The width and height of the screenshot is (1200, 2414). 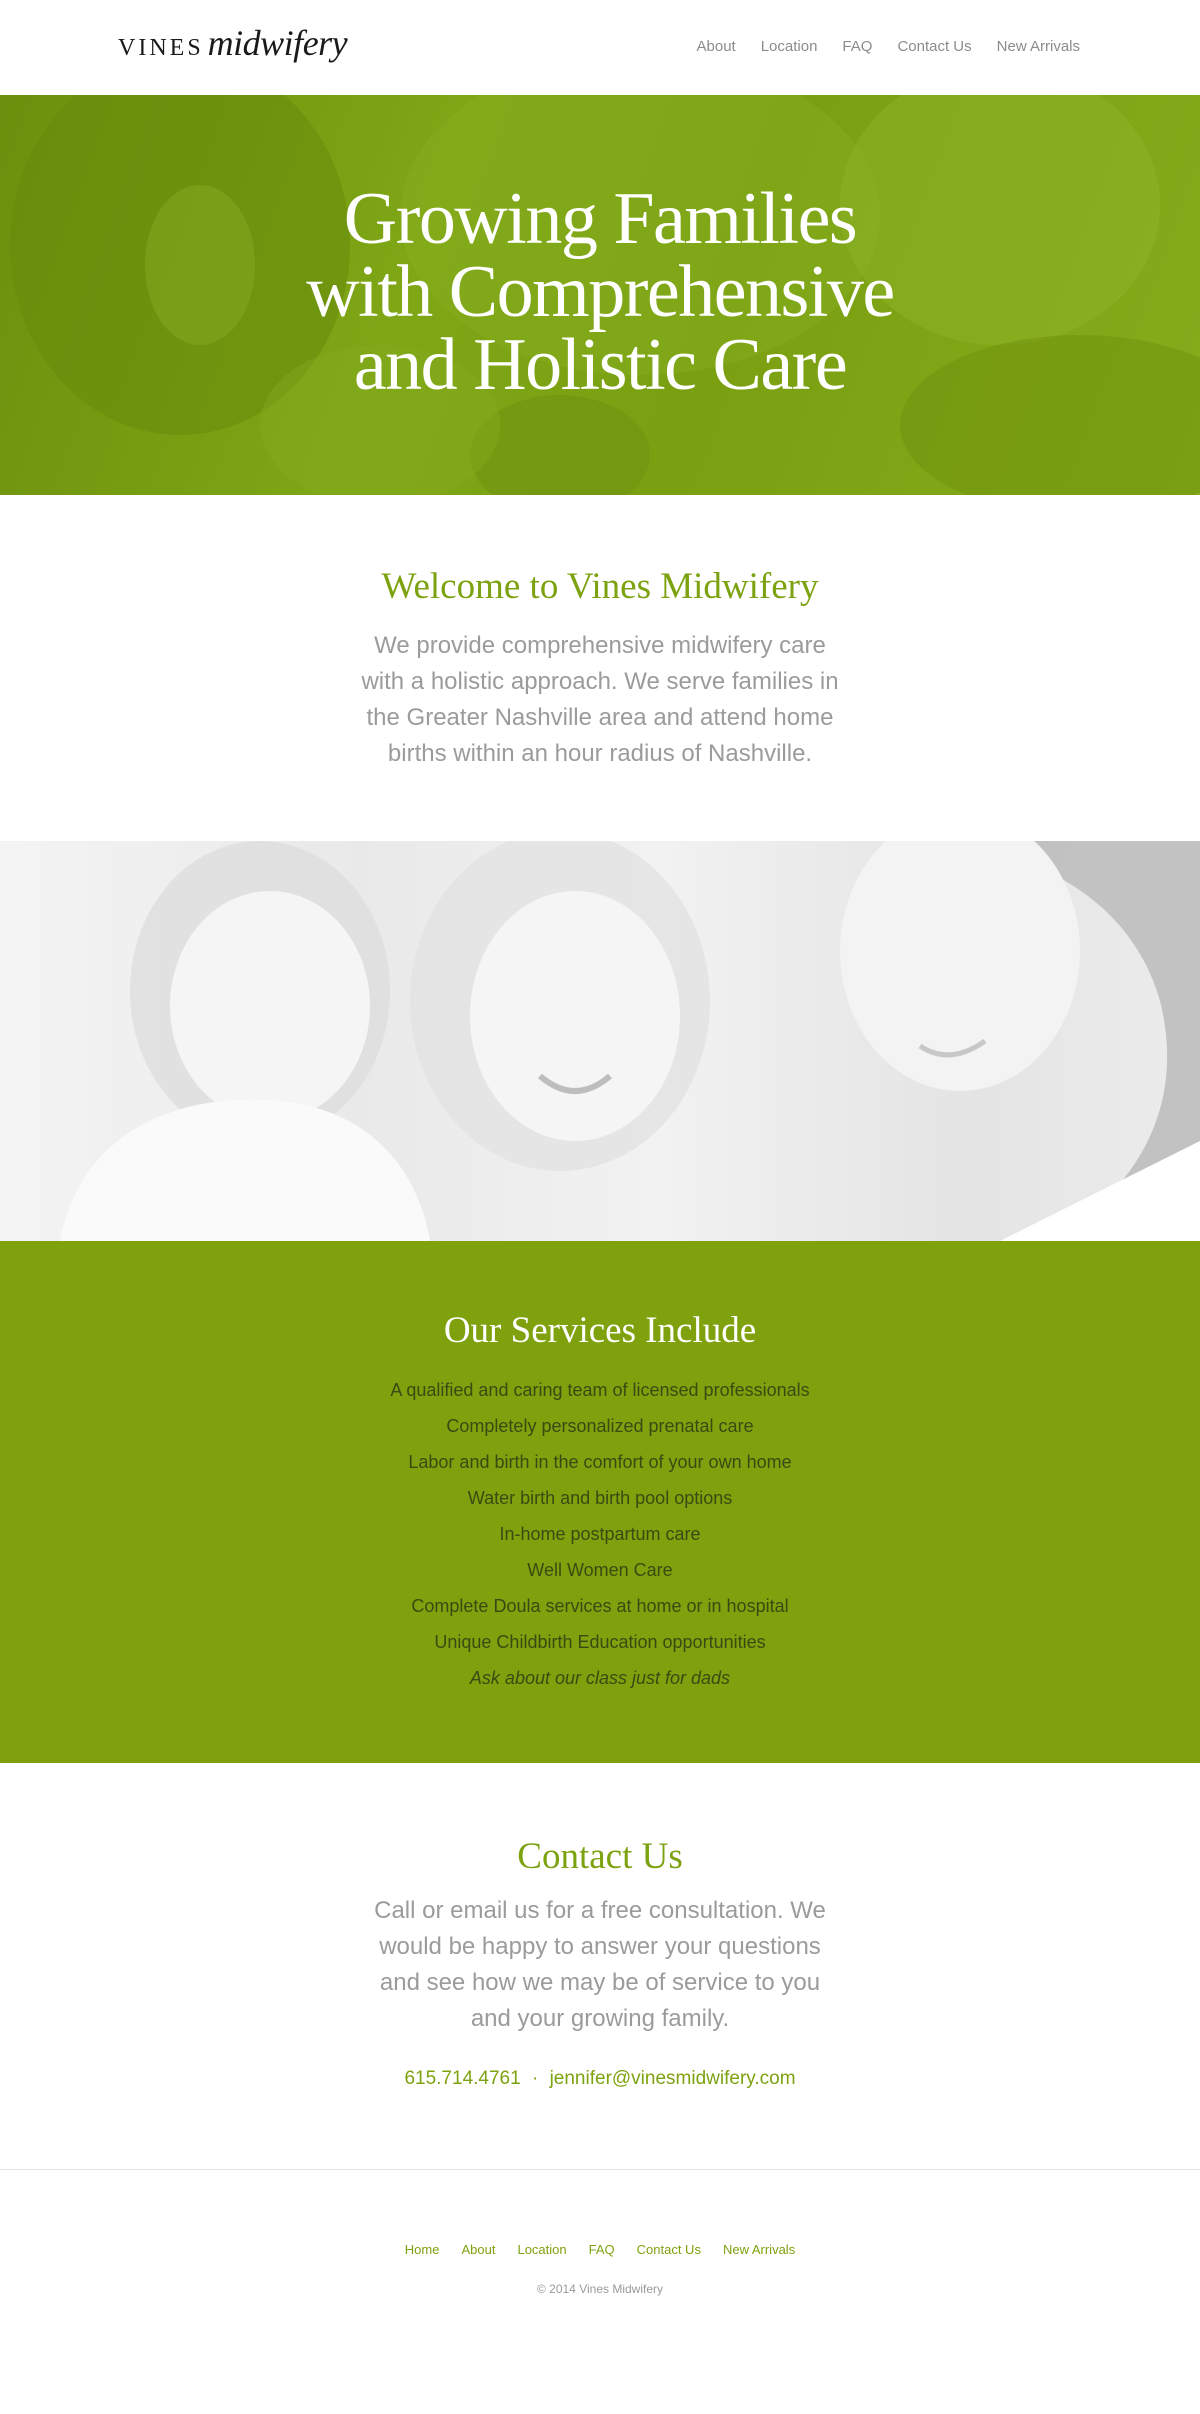 I want to click on hero-headline-line-3: and Holistic Care, so click(x=600, y=365).